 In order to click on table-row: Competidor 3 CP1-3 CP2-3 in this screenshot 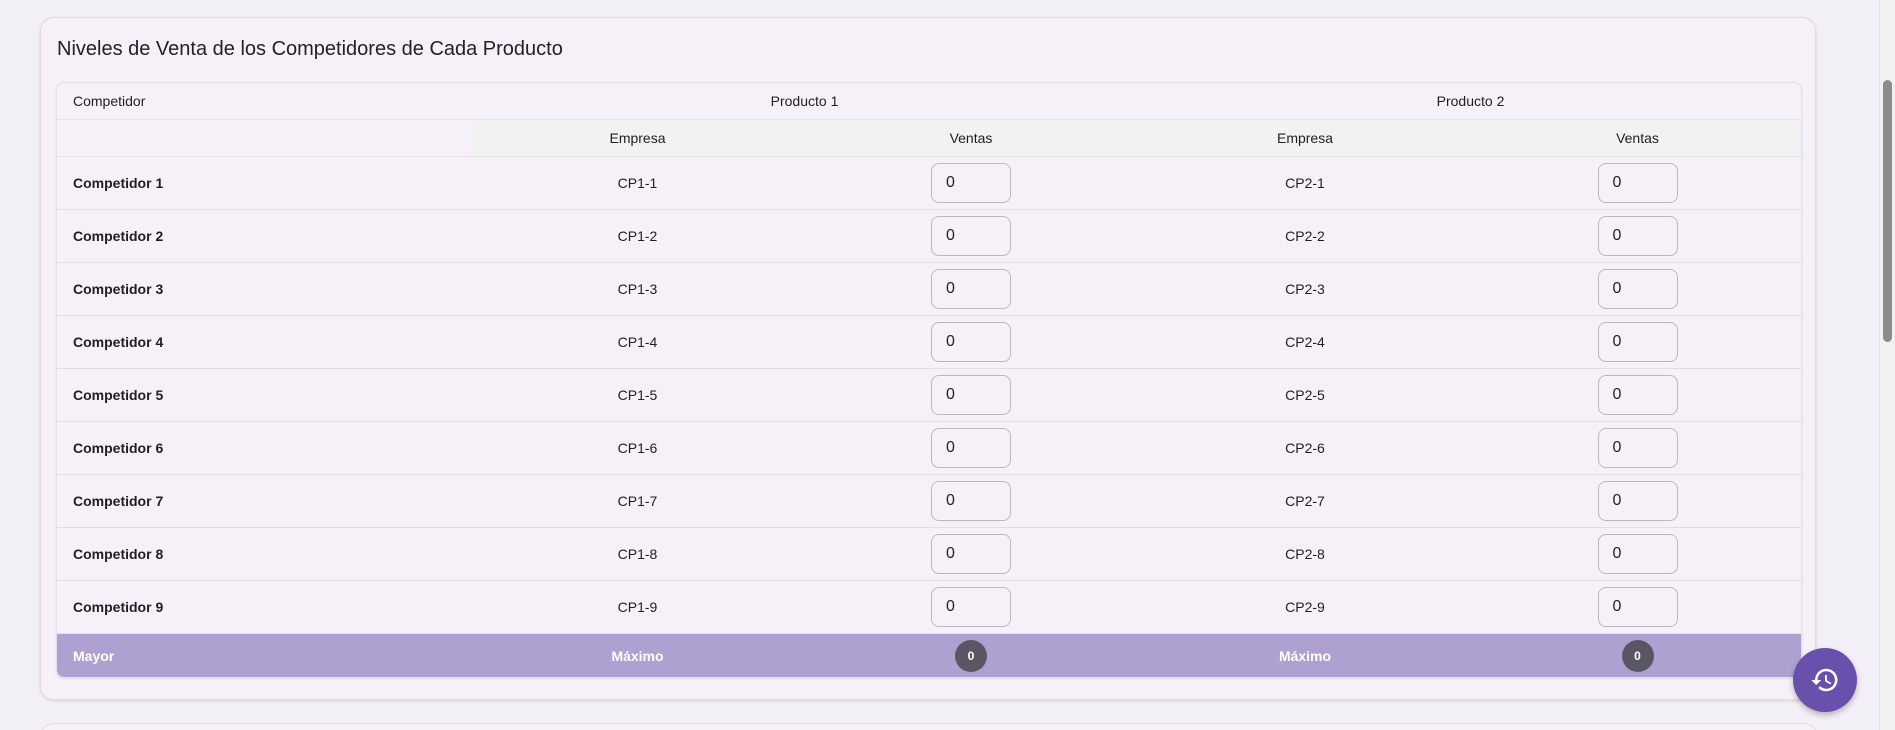, I will do `click(929, 289)`.